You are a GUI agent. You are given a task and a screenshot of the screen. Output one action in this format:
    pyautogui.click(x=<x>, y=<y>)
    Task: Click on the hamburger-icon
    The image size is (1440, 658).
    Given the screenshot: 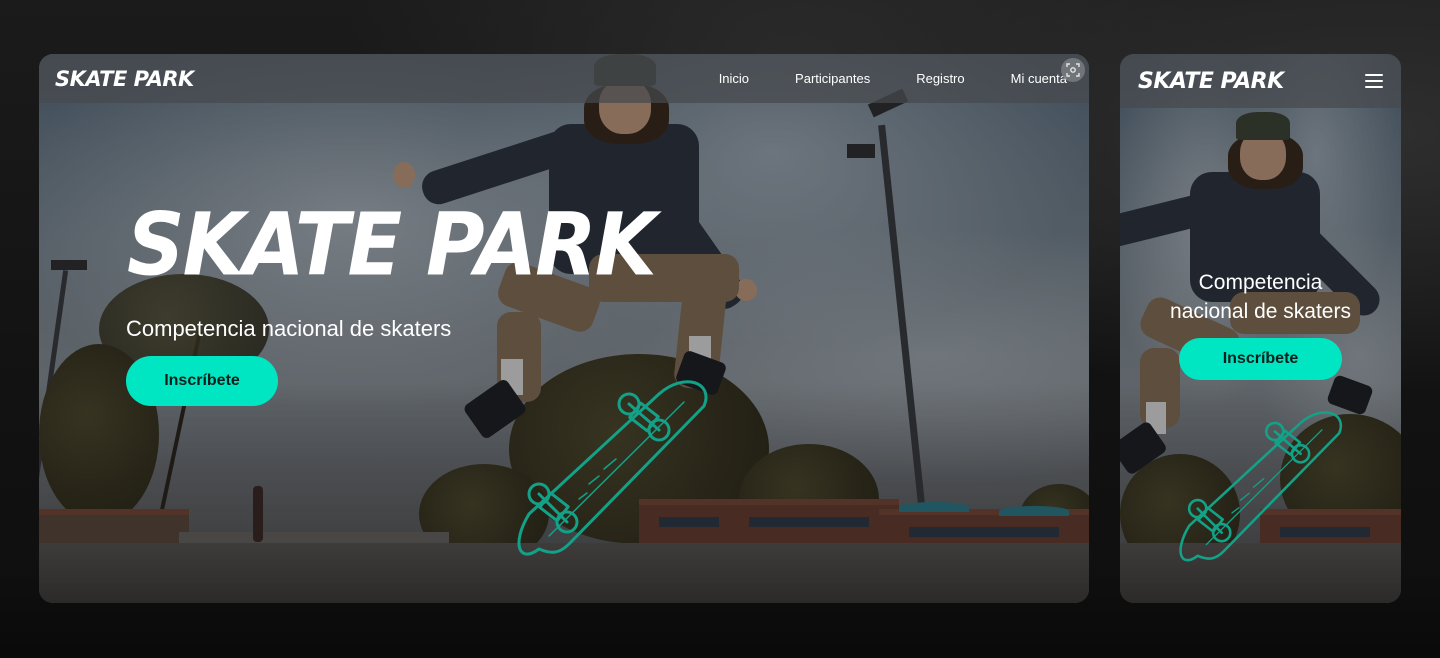 What is the action you would take?
    pyautogui.click(x=1374, y=81)
    